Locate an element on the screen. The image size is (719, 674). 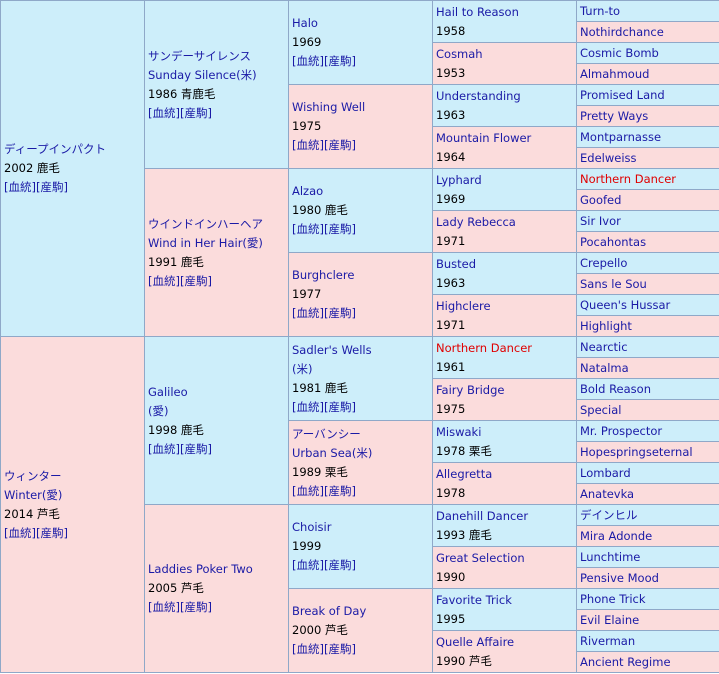
horse-name-link: Sans le Sou is located at coordinates (613, 284).